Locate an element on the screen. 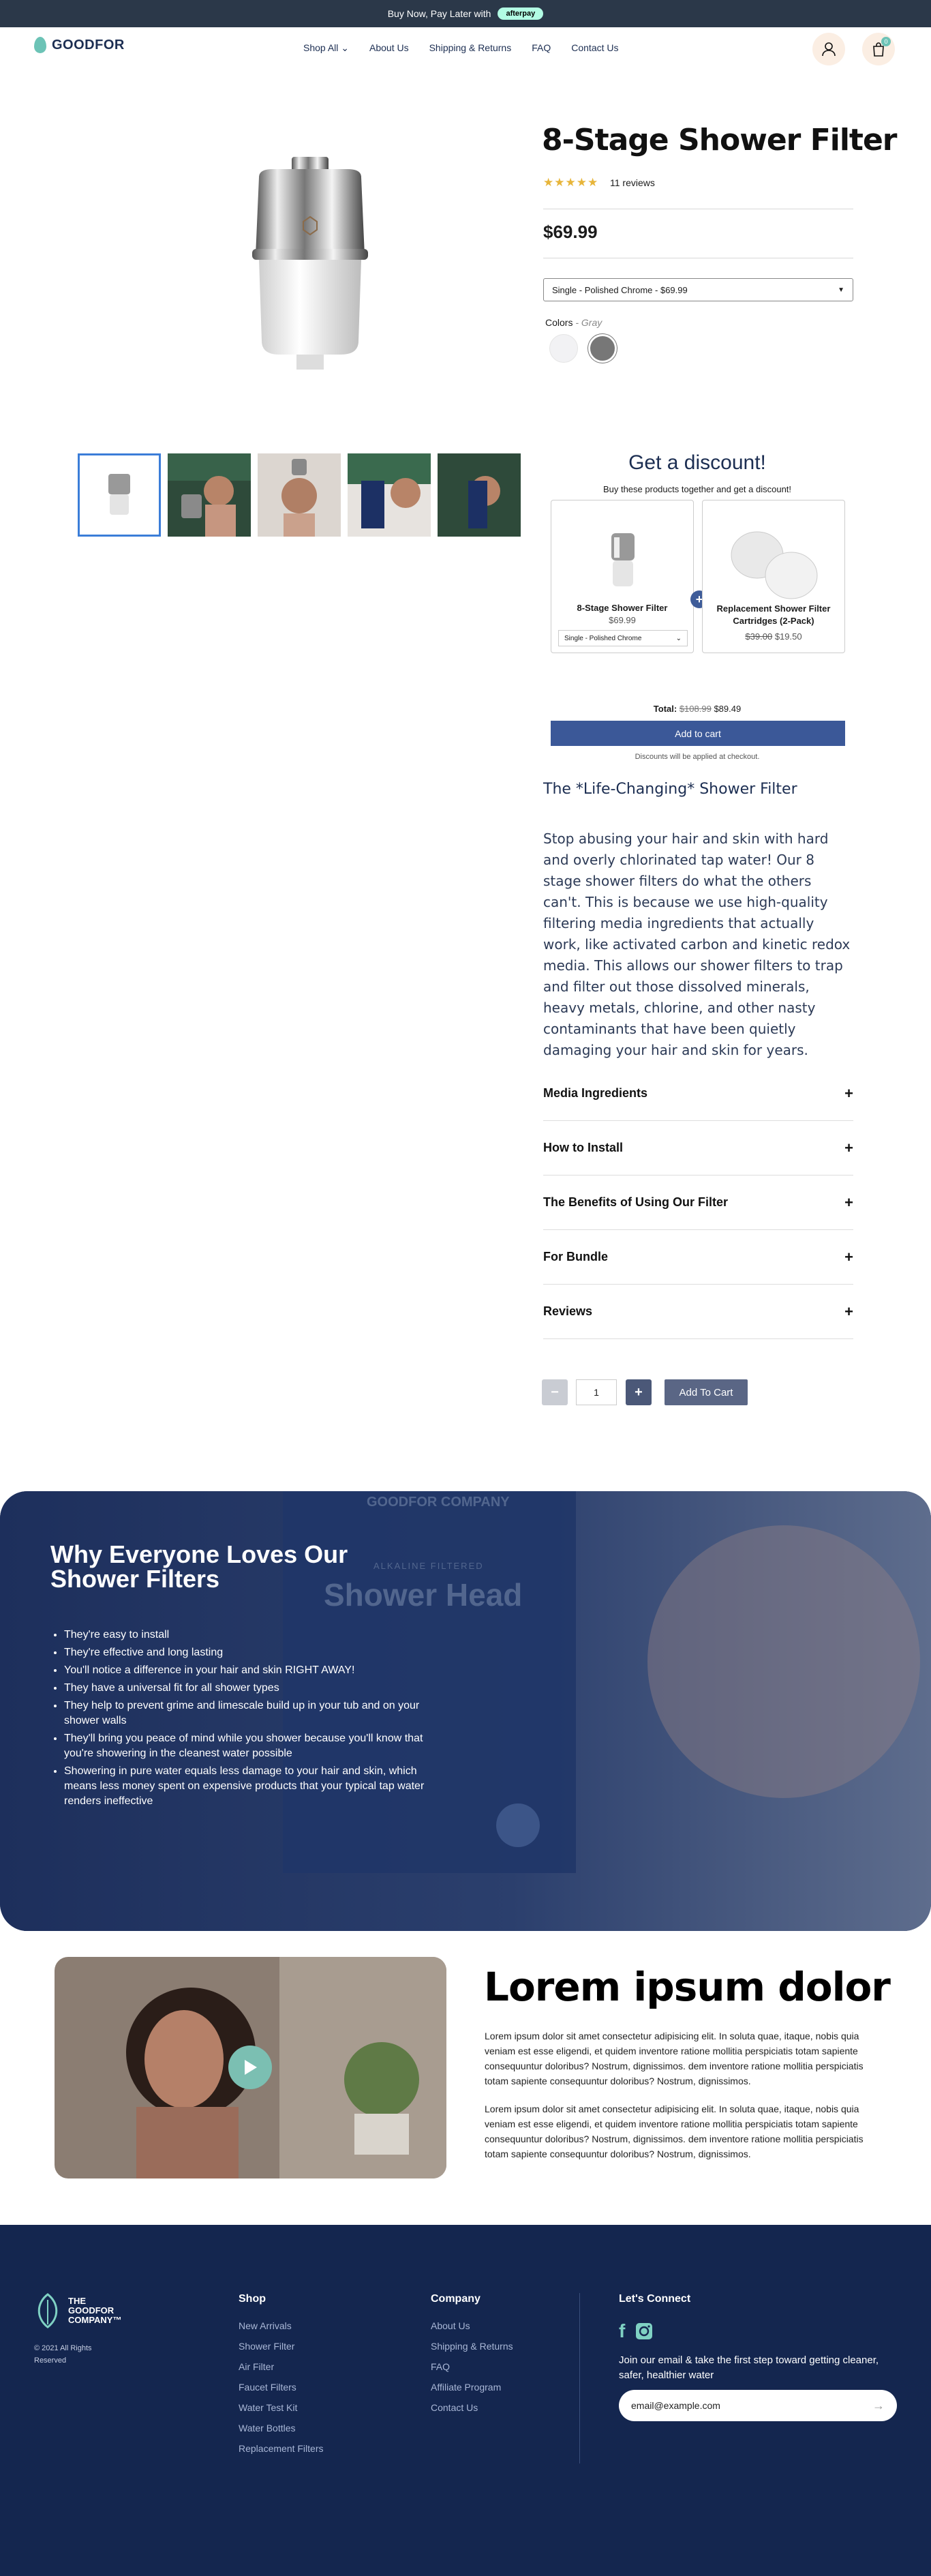 The width and height of the screenshot is (931, 2576). cart-button: 0 is located at coordinates (878, 49).